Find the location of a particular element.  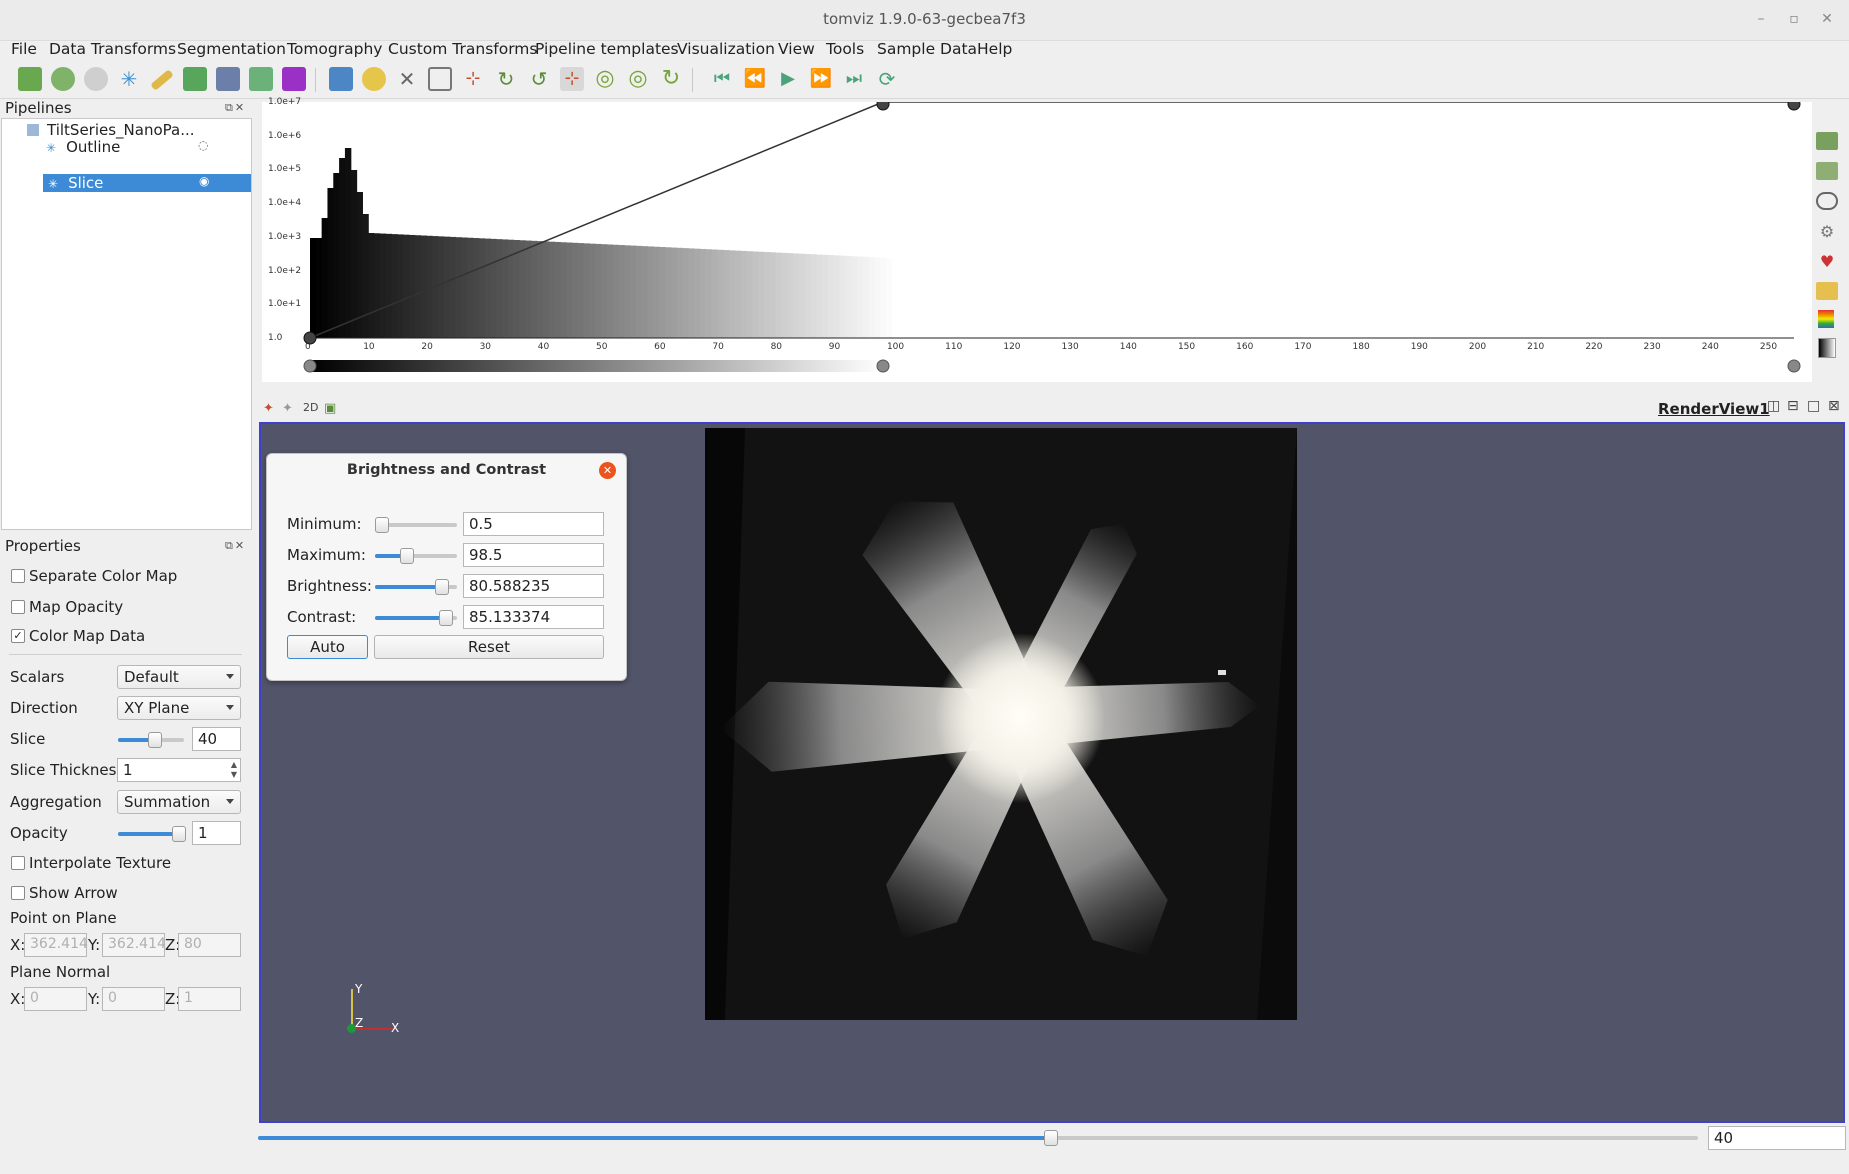

normal-z-field: 1 is located at coordinates (209, 999).